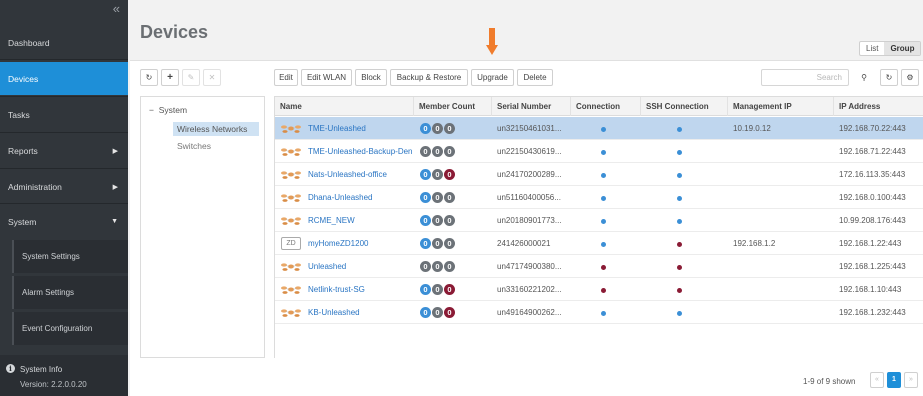 Image resolution: width=923 pixels, height=396 pixels. I want to click on tree-root-label: System, so click(173, 110).